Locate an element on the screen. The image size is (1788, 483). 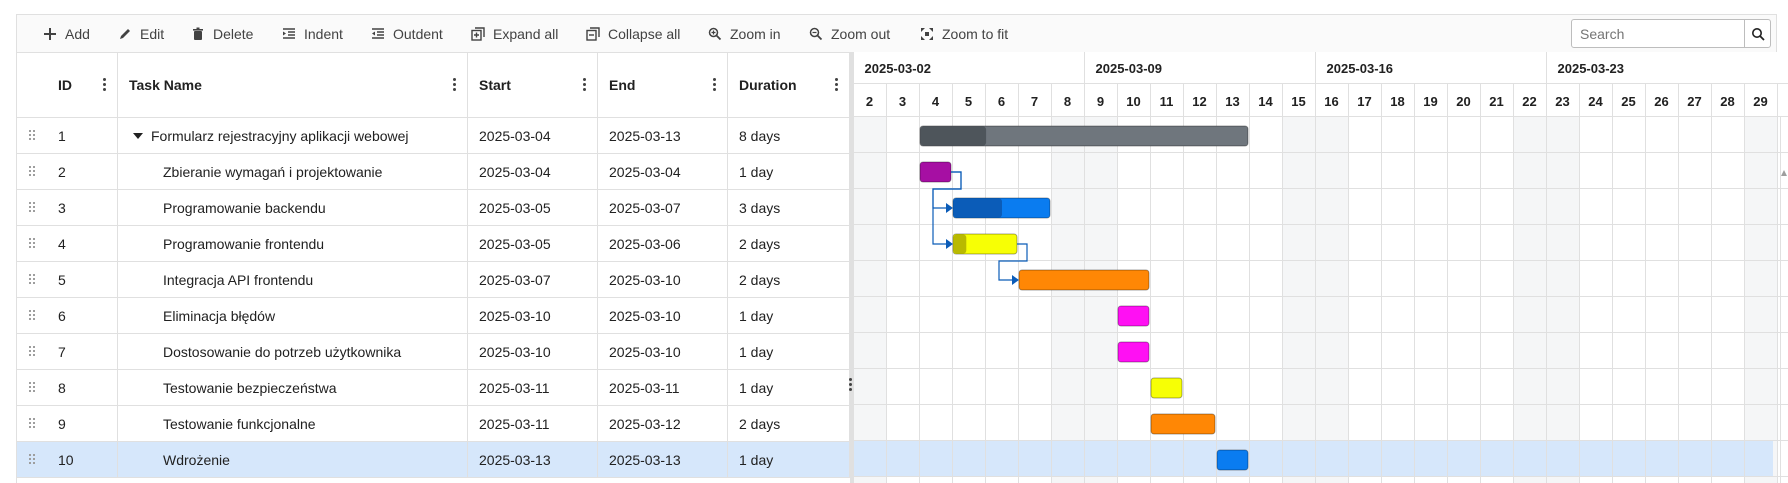
collapse-all-icon is located at coordinates (593, 34).